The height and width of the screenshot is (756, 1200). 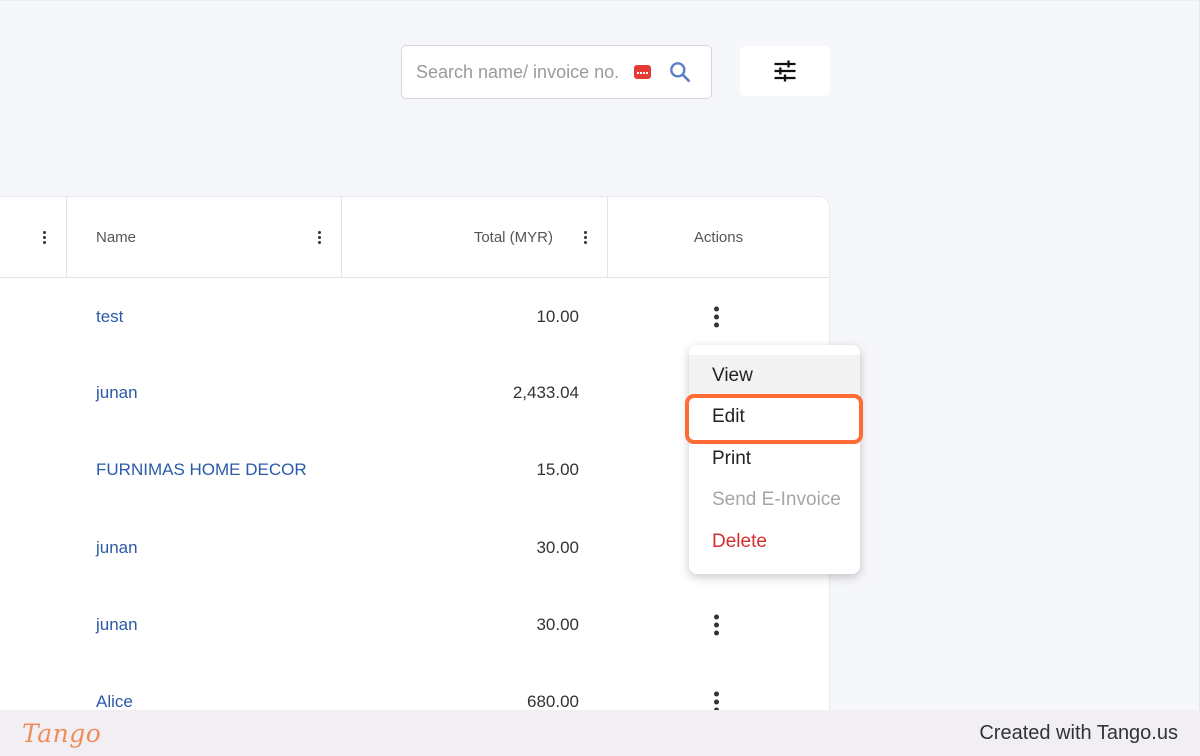 I want to click on row-actions-menu: View Edit Print Send E-Invoice Delete, so click(x=774, y=459).